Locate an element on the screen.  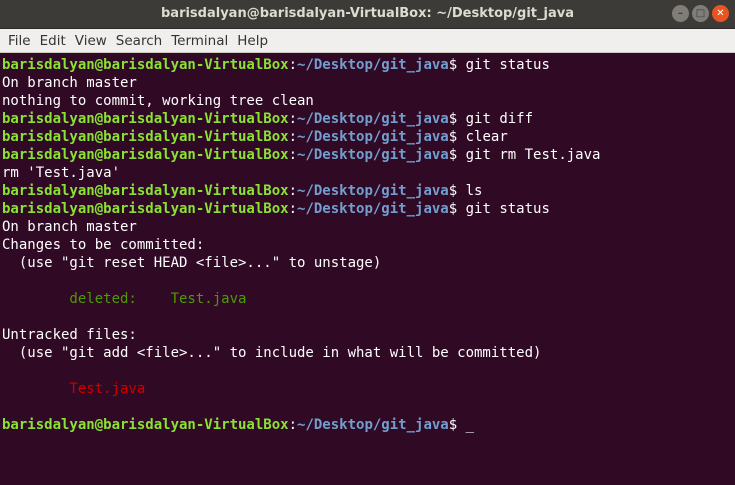
output-text: rm 'Test.java' is located at coordinates (61, 173).